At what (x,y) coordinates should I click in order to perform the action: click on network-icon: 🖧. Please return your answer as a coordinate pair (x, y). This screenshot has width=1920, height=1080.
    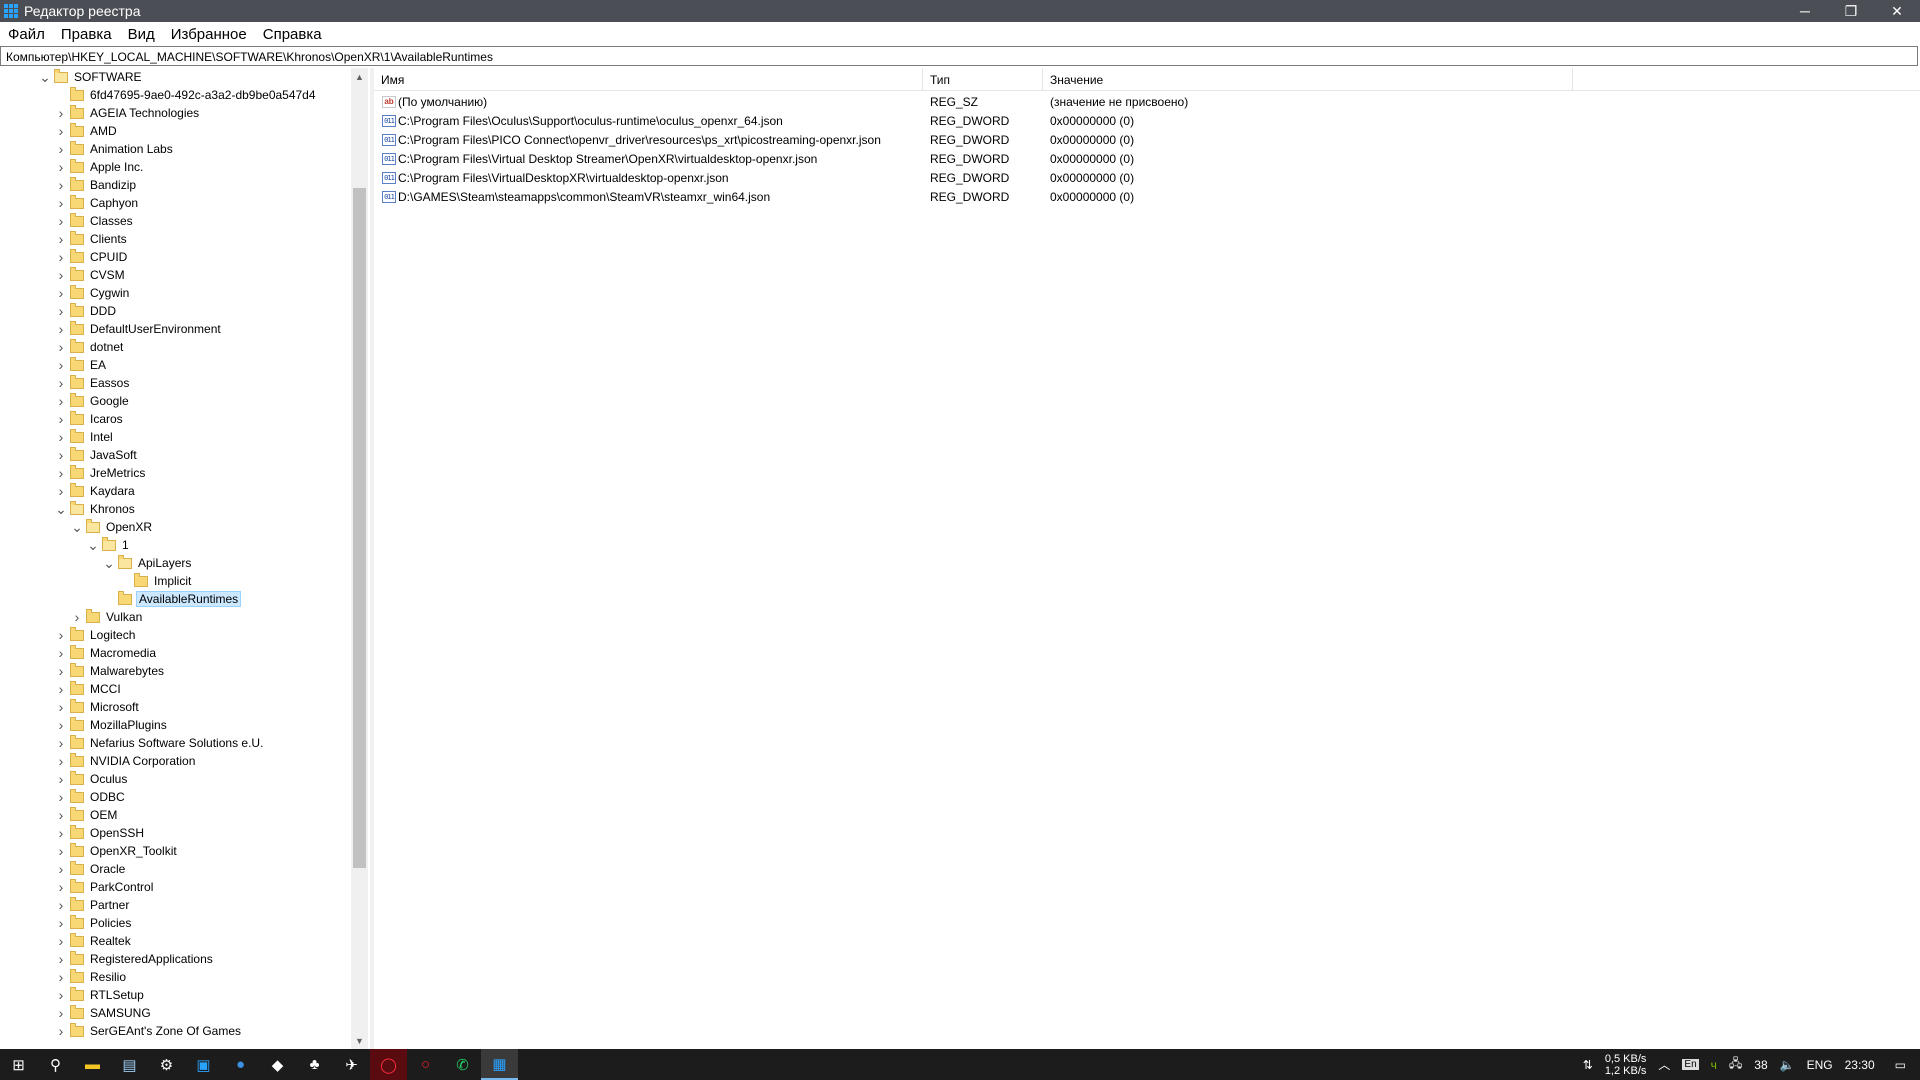
    Looking at the image, I should click on (1735, 1064).